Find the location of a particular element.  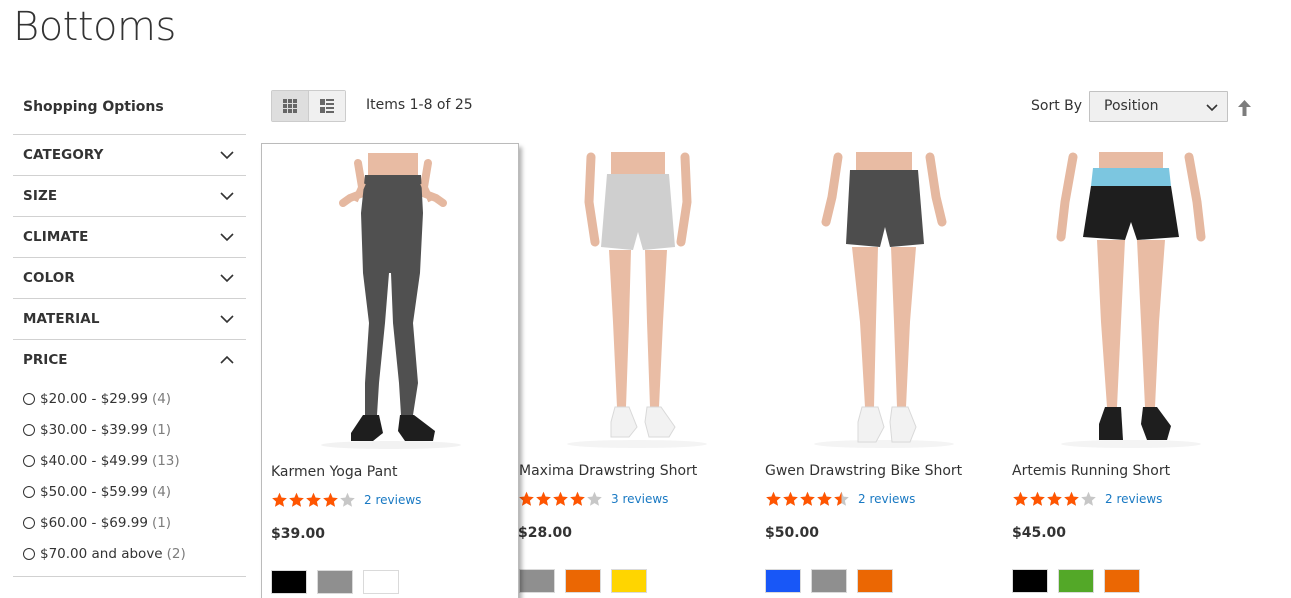

filter-size: SIZE is located at coordinates (129, 195).